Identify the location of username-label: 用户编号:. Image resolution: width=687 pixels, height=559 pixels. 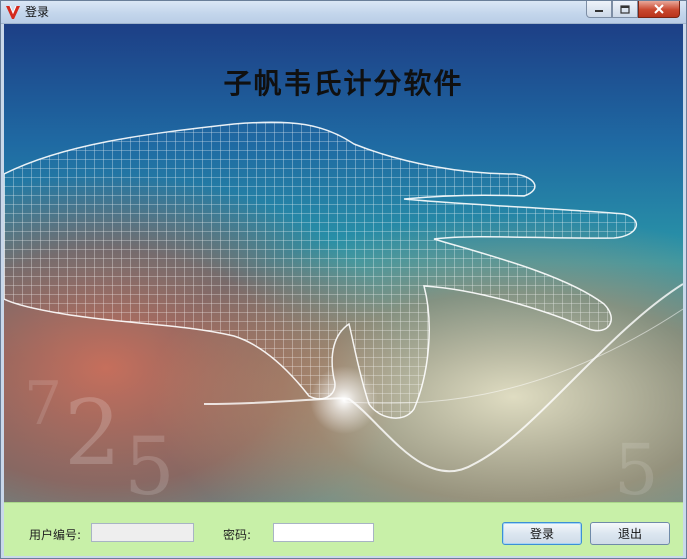
(55, 535).